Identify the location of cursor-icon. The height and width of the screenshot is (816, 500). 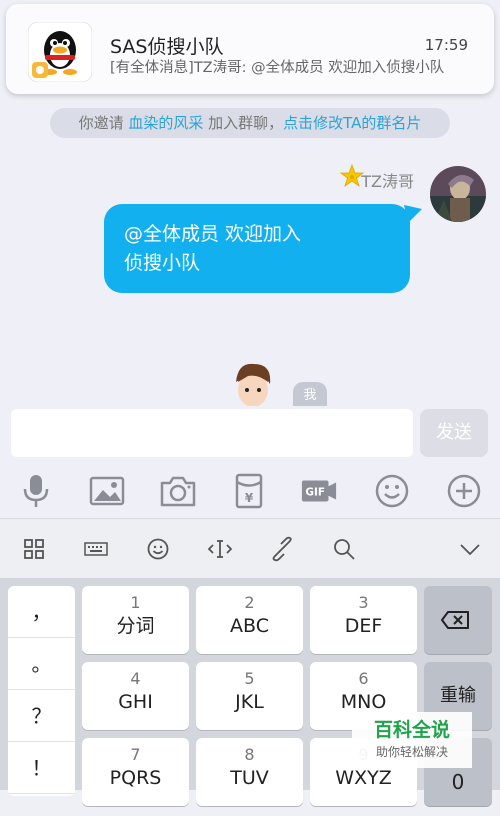
(220, 549).